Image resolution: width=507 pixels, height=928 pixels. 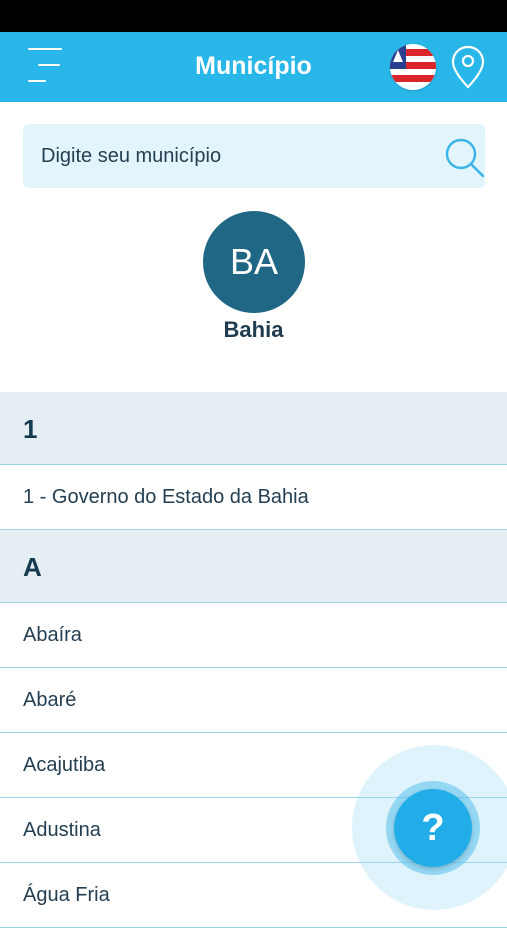 I want to click on list-item: Abaré, so click(x=253, y=700).